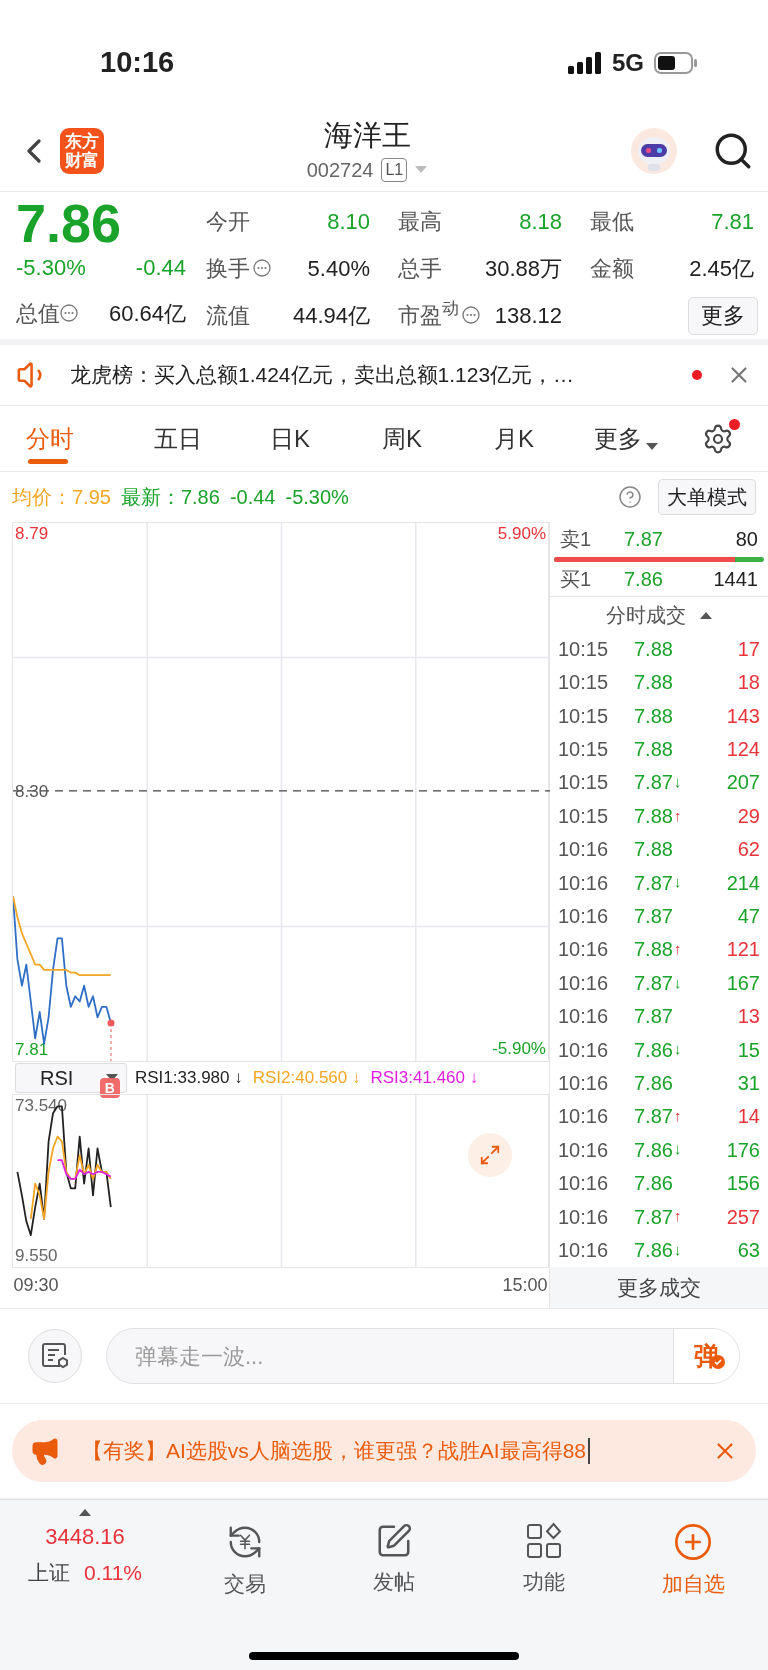 The width and height of the screenshot is (768, 1670). Describe the element at coordinates (743, 1217) in the screenshot. I see `trade-volume: 257` at that location.